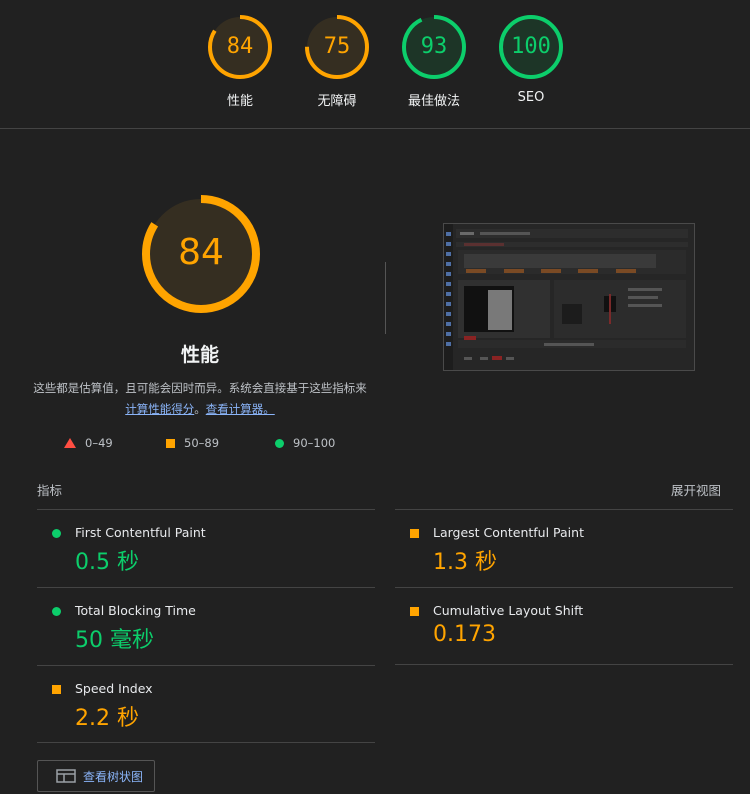  What do you see at coordinates (464, 634) in the screenshot?
I see `metric-value: 0.173` at bounding box center [464, 634].